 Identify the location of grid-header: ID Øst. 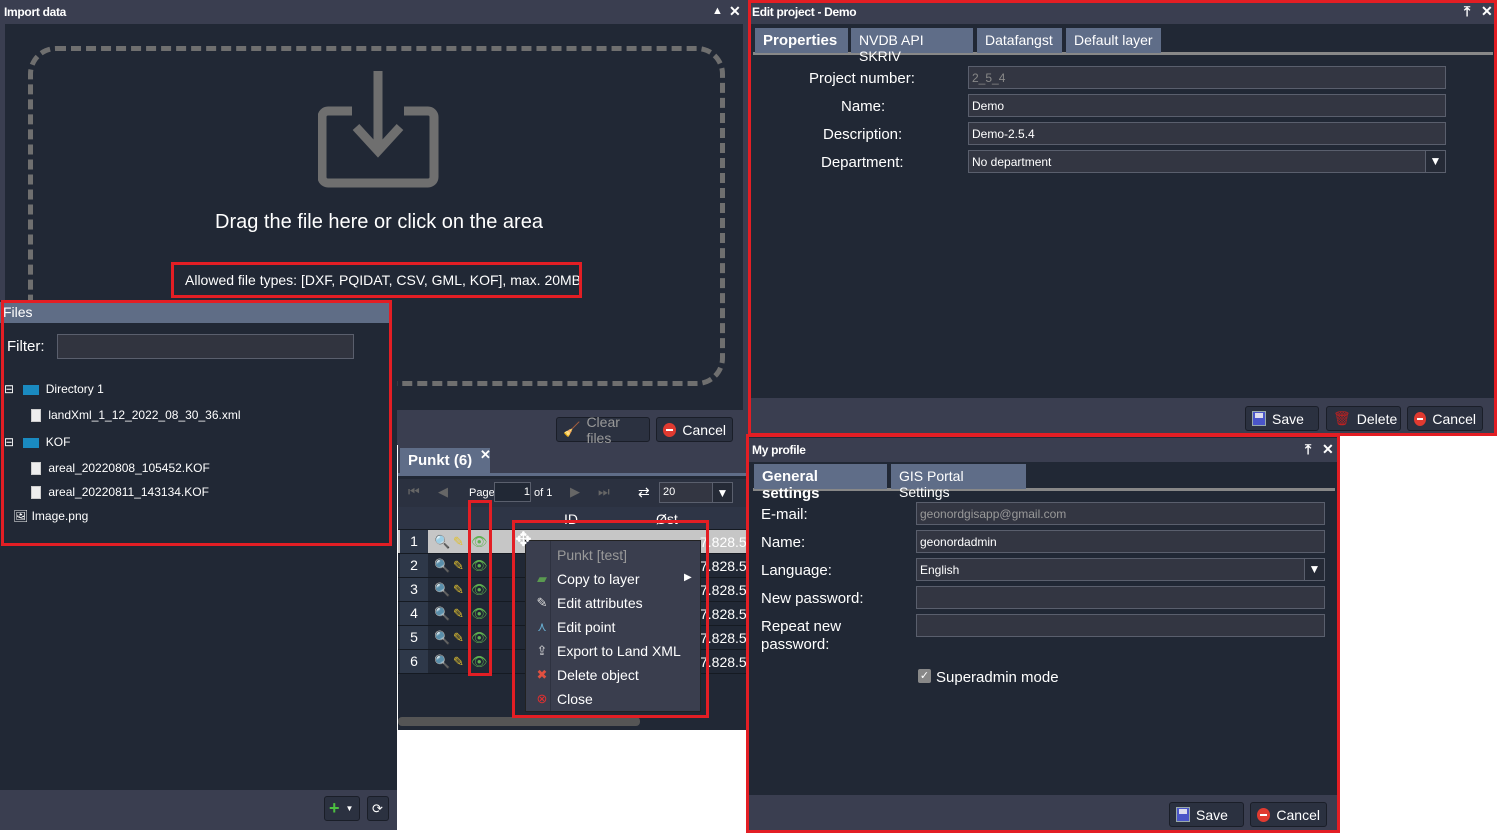
(573, 518).